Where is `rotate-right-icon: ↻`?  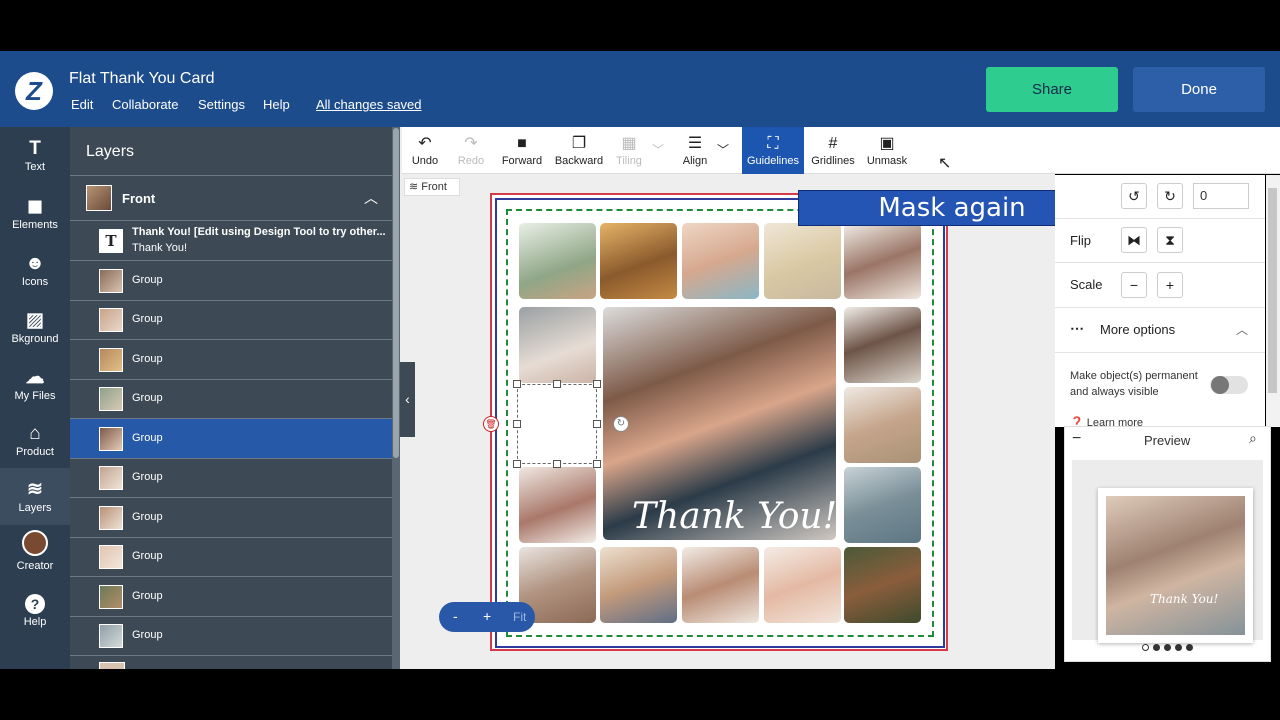
rotate-right-icon: ↻ is located at coordinates (1170, 196).